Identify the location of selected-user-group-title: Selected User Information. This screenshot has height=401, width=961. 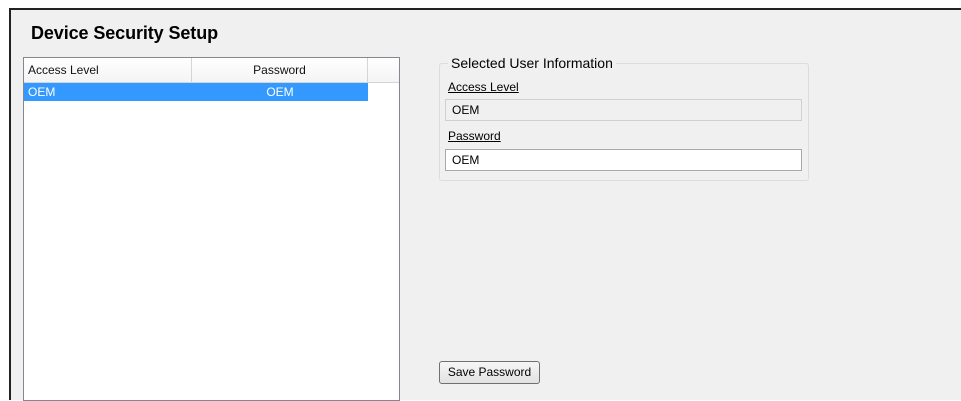
(532, 63).